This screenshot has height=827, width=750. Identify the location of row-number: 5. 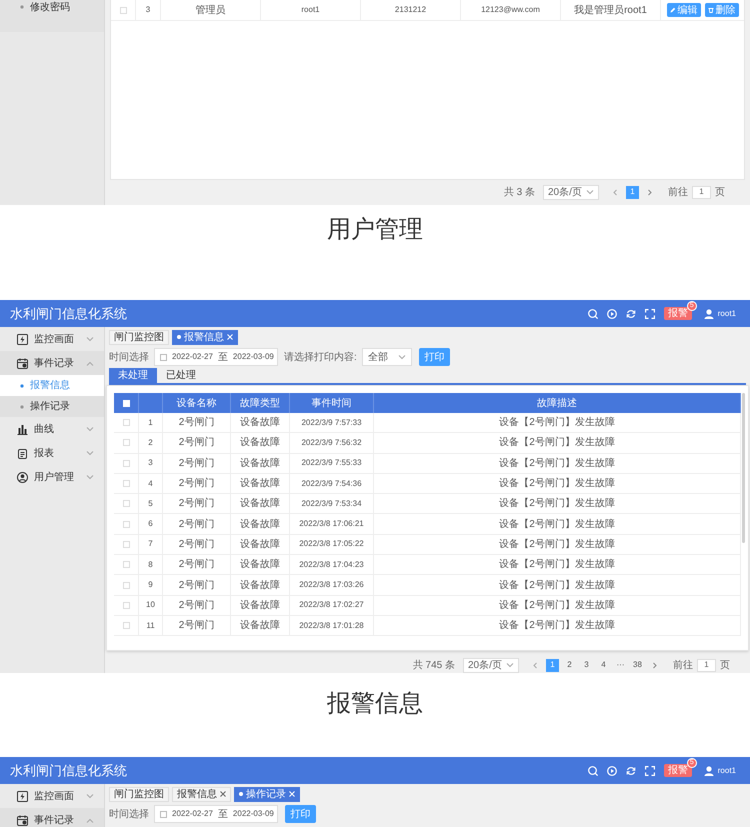
(151, 504).